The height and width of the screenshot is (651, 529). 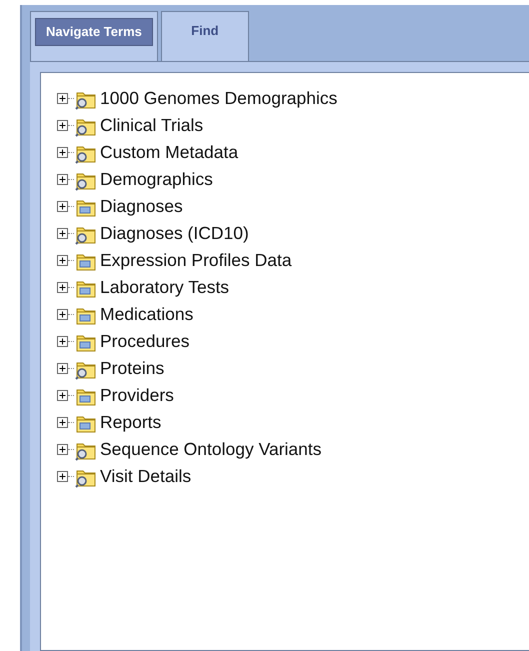 I want to click on tree-item: Medications, so click(x=147, y=314).